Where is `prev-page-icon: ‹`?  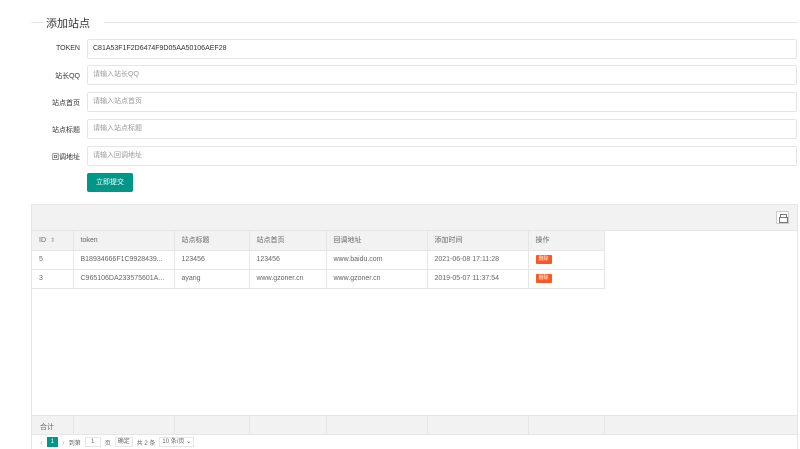
prev-page-icon: ‹ is located at coordinates (41, 442).